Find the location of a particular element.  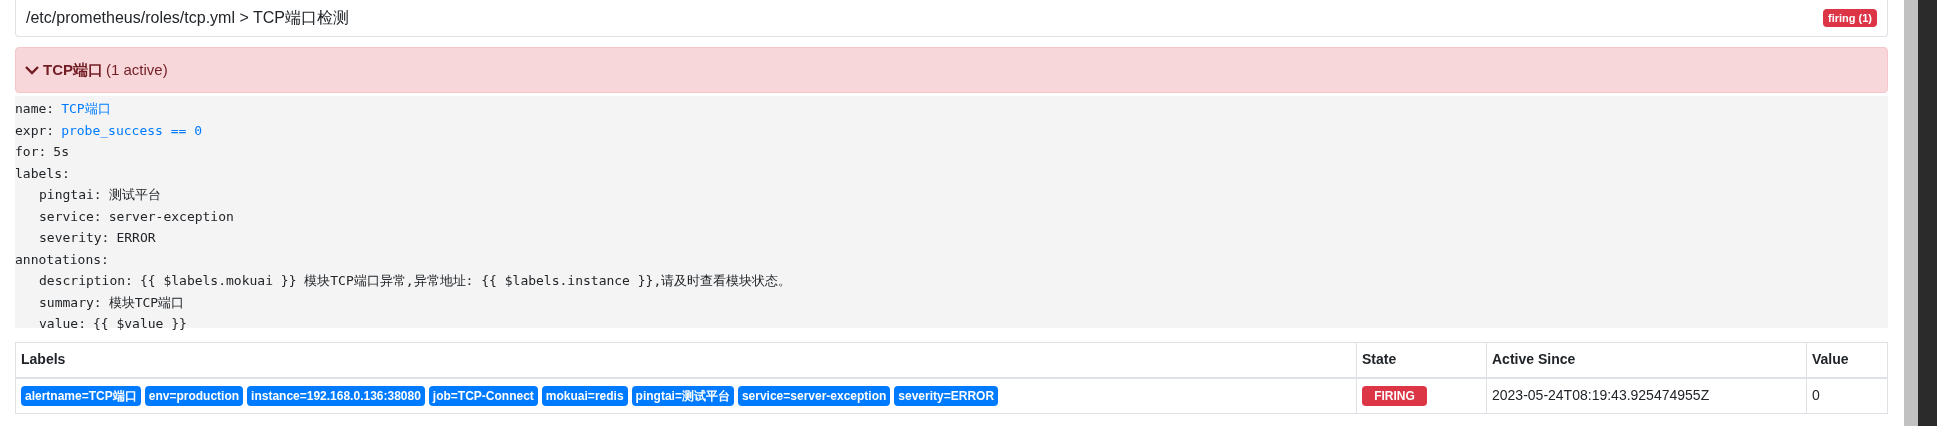

label-badge: alertname=TCP端口 is located at coordinates (81, 395).